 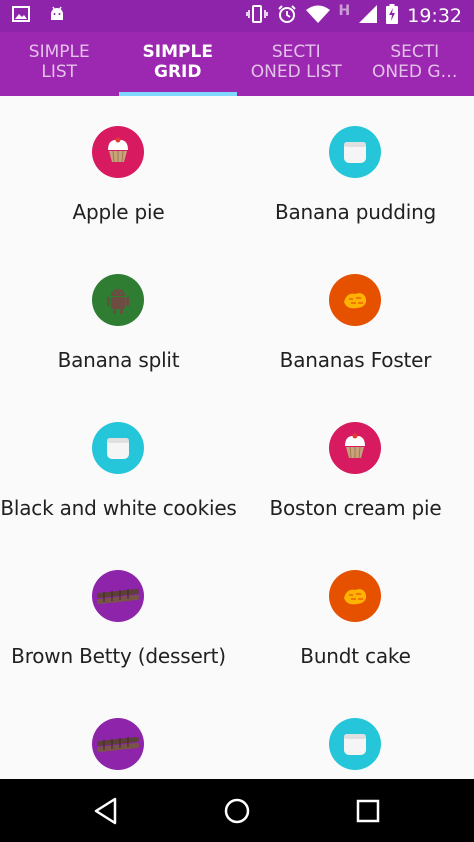 What do you see at coordinates (287, 16) in the screenshot?
I see `alarm-icon` at bounding box center [287, 16].